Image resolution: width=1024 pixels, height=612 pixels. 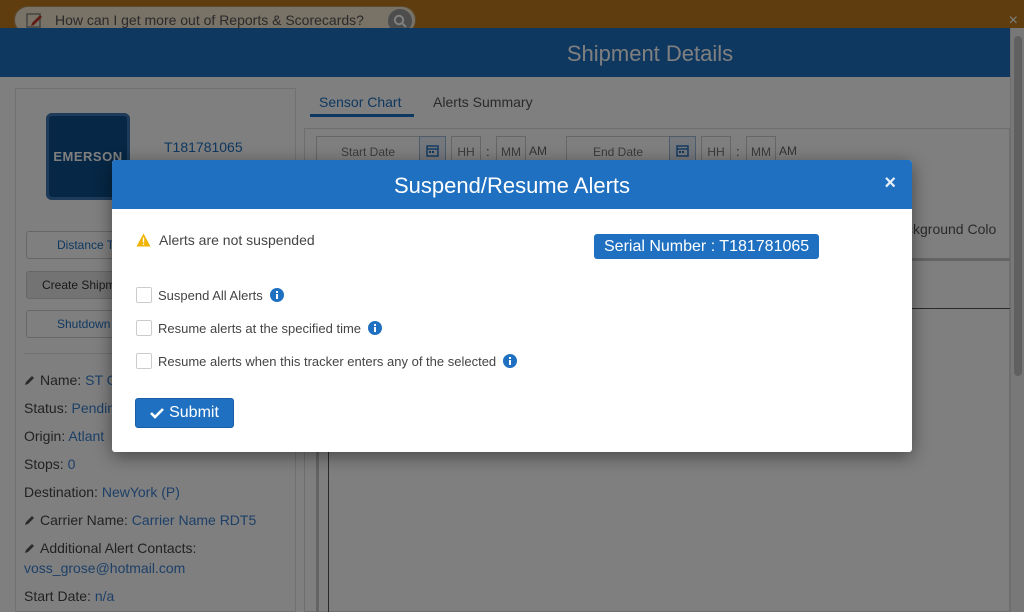 I want to click on resume-time-label: Resume alerts at the specified time, so click(x=259, y=328).